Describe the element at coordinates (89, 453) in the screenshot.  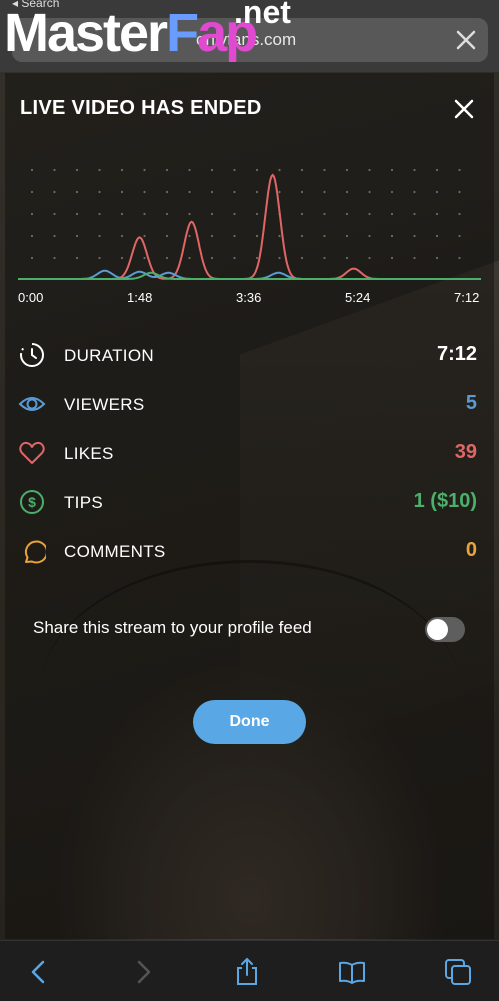
I see `stat-label: LIKES` at that location.